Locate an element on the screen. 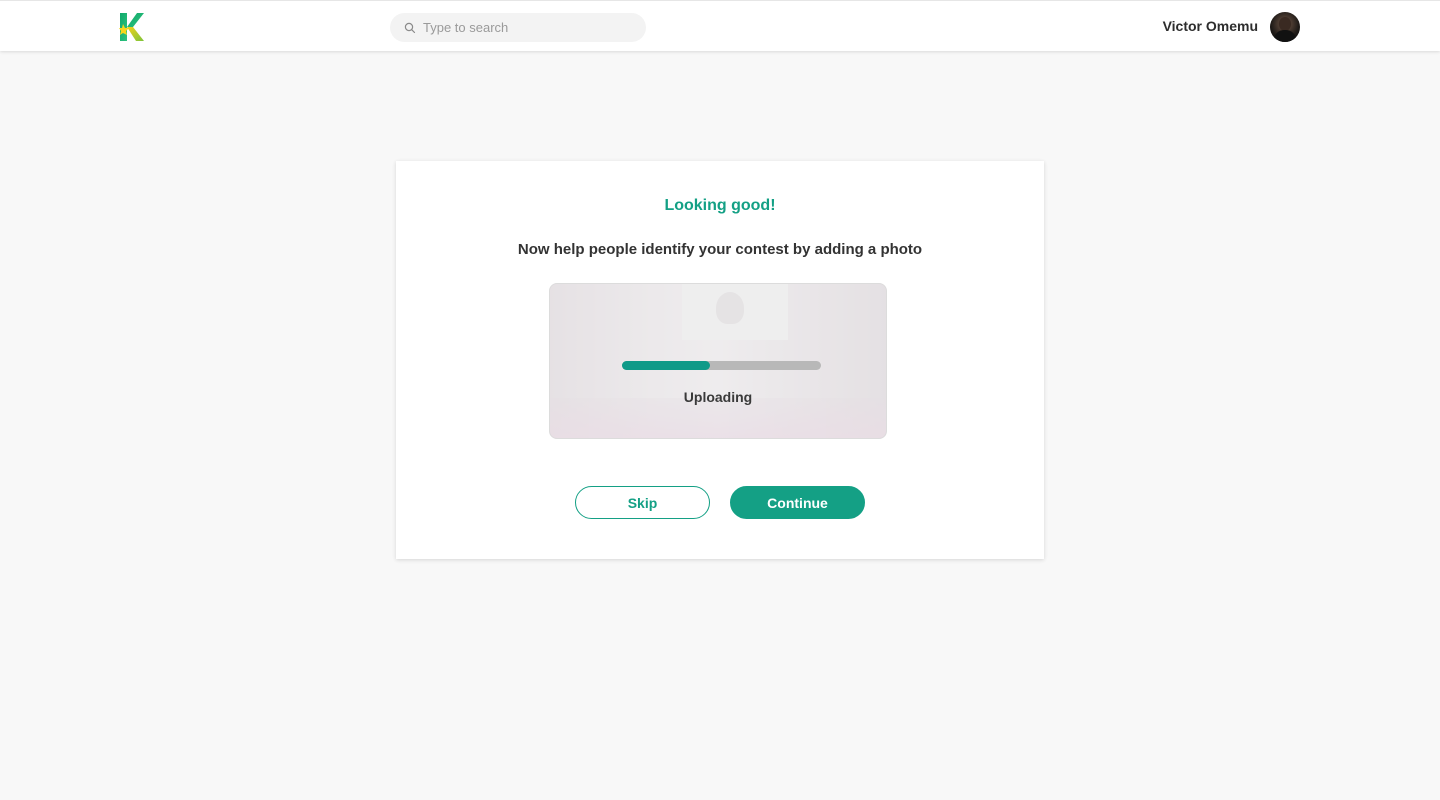  photo-upload-area: Uploading is located at coordinates (718, 361).